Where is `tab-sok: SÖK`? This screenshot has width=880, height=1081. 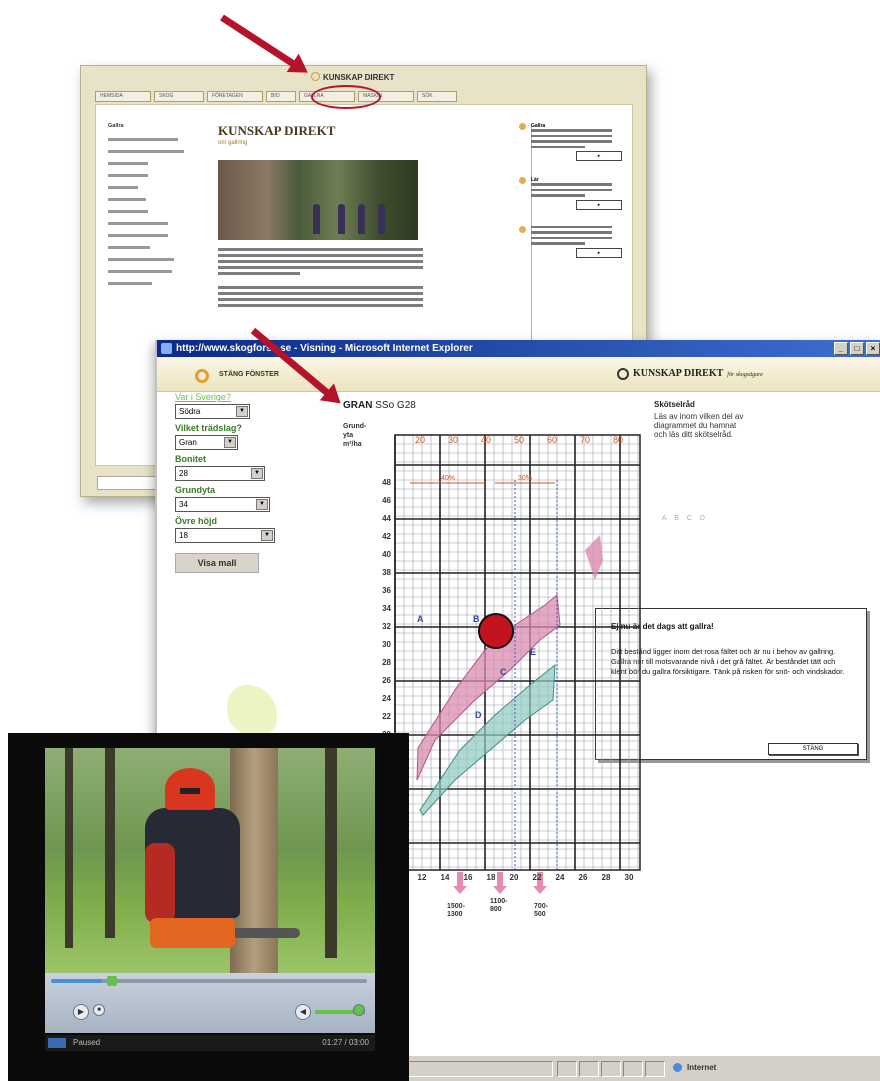
tab-sok: SÖK is located at coordinates (437, 96).